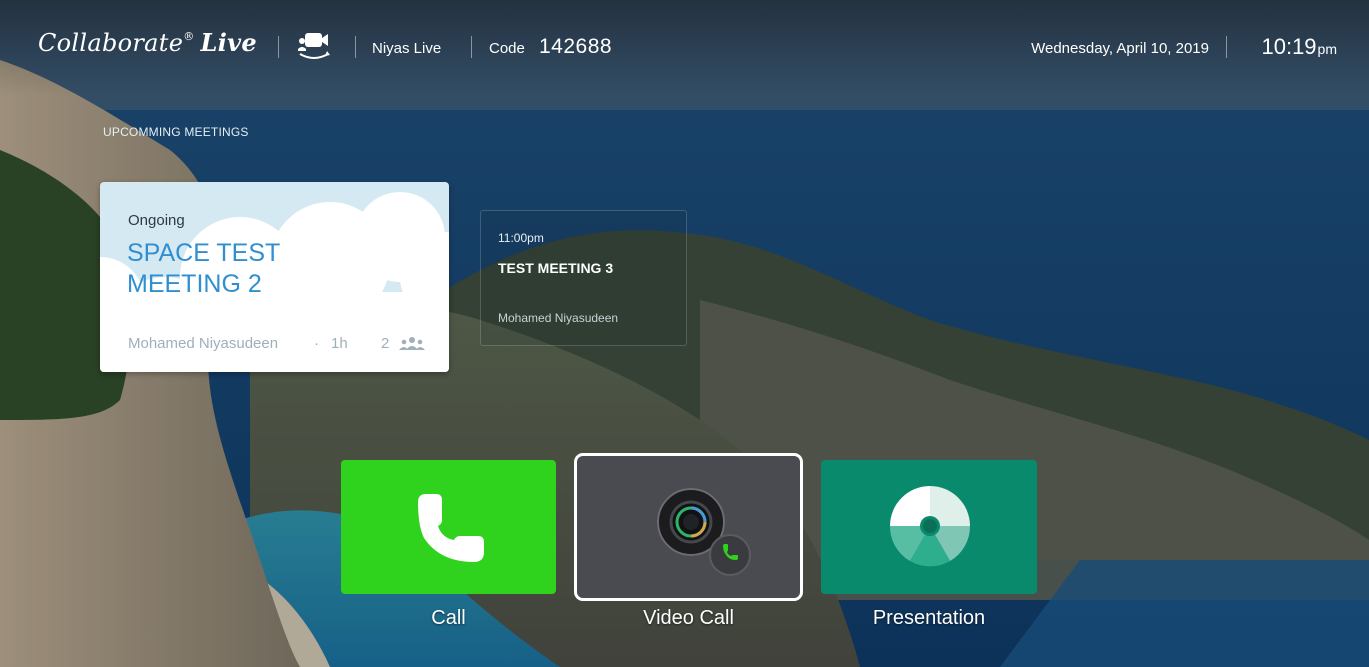 The height and width of the screenshot is (667, 1369). I want to click on upcoming-meetings-heading: UPCOMMING MEETINGS, so click(176, 132).